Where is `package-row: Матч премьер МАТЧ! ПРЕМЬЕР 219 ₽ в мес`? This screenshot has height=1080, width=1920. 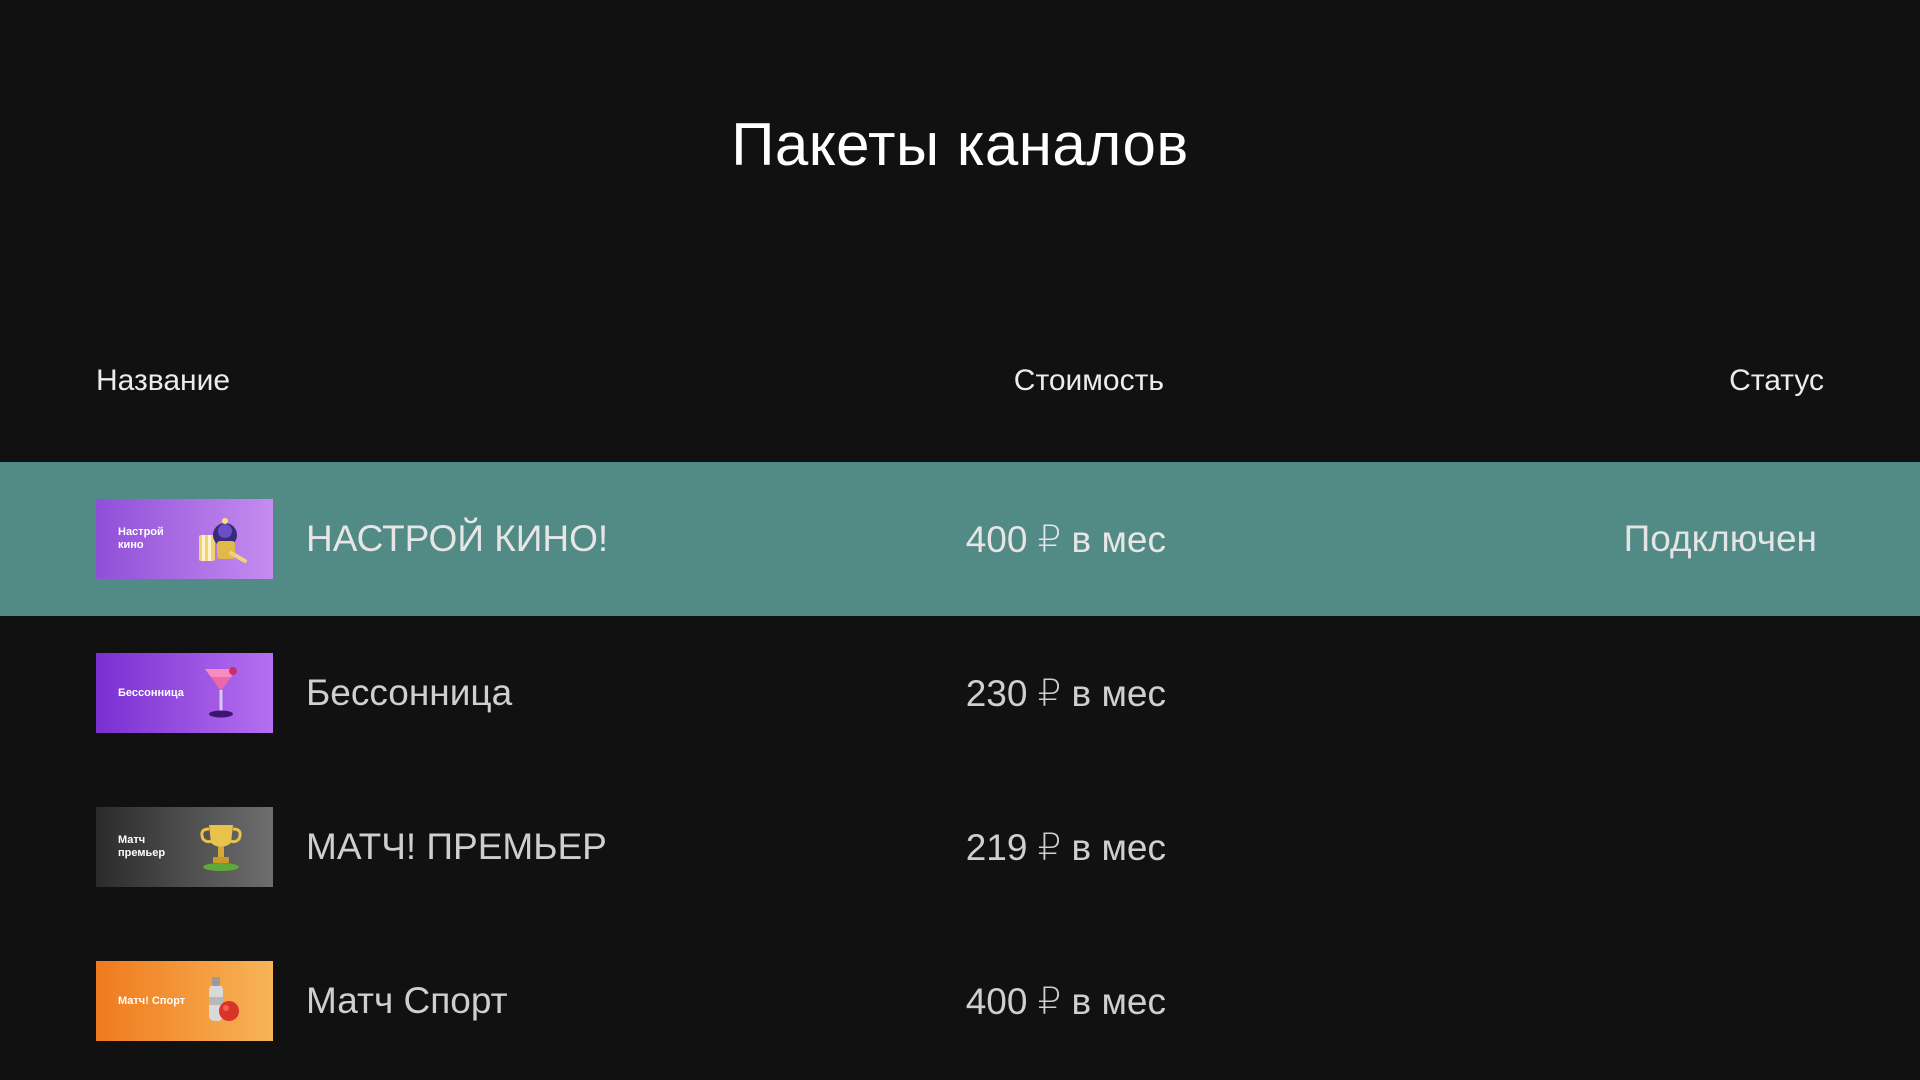
package-row: Матч премьер МАТЧ! ПРЕМЬЕР 219 ₽ в мес is located at coordinates (960, 847).